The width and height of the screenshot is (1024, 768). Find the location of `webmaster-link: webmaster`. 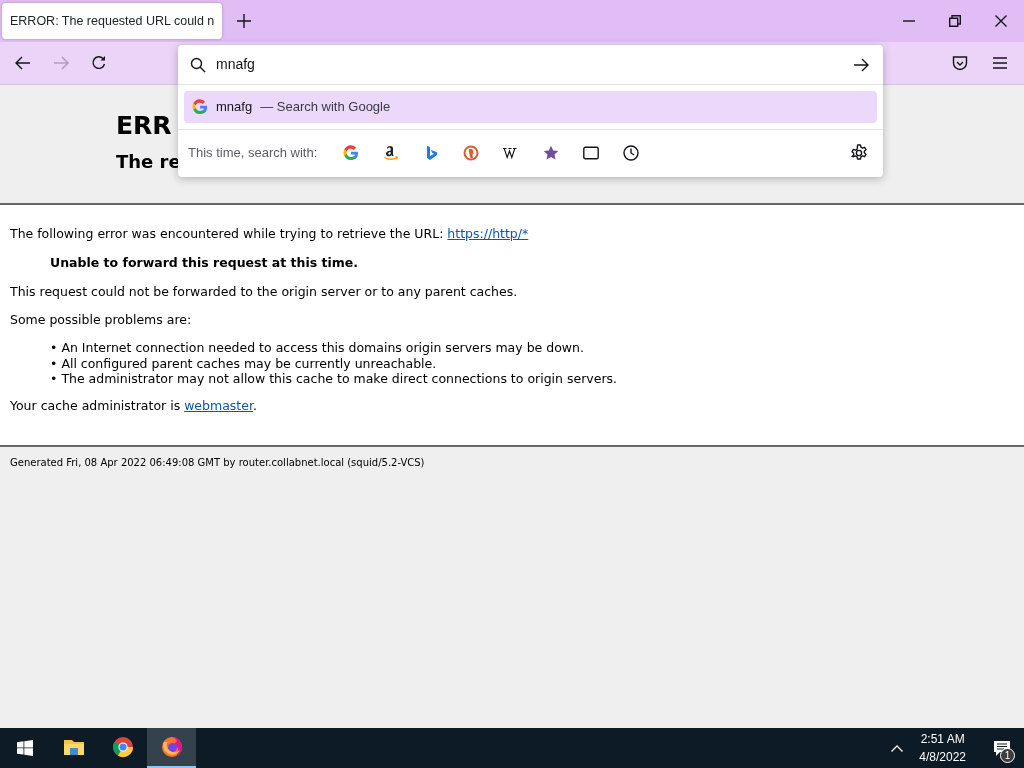

webmaster-link: webmaster is located at coordinates (218, 405).